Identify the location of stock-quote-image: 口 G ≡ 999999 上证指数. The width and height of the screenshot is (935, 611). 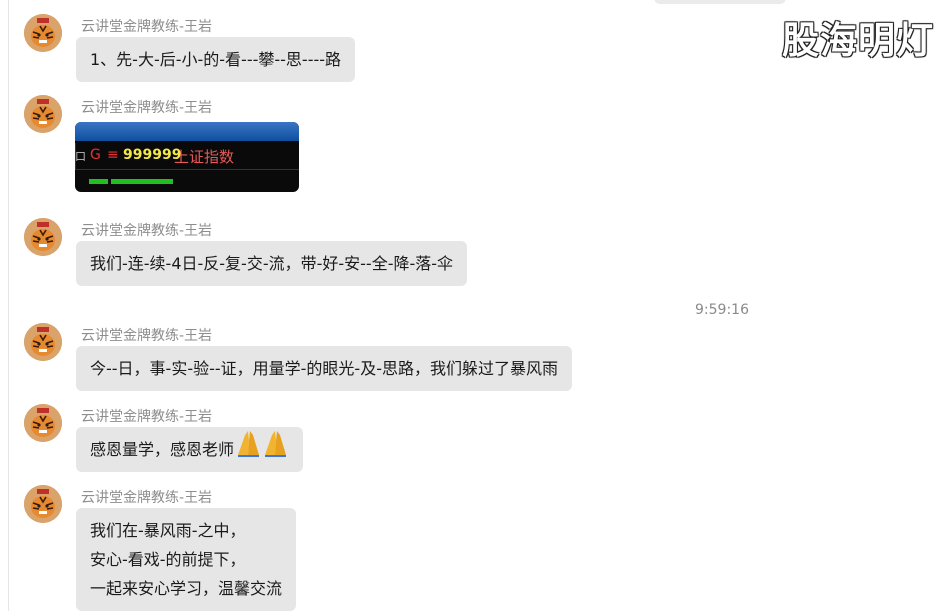
(187, 157).